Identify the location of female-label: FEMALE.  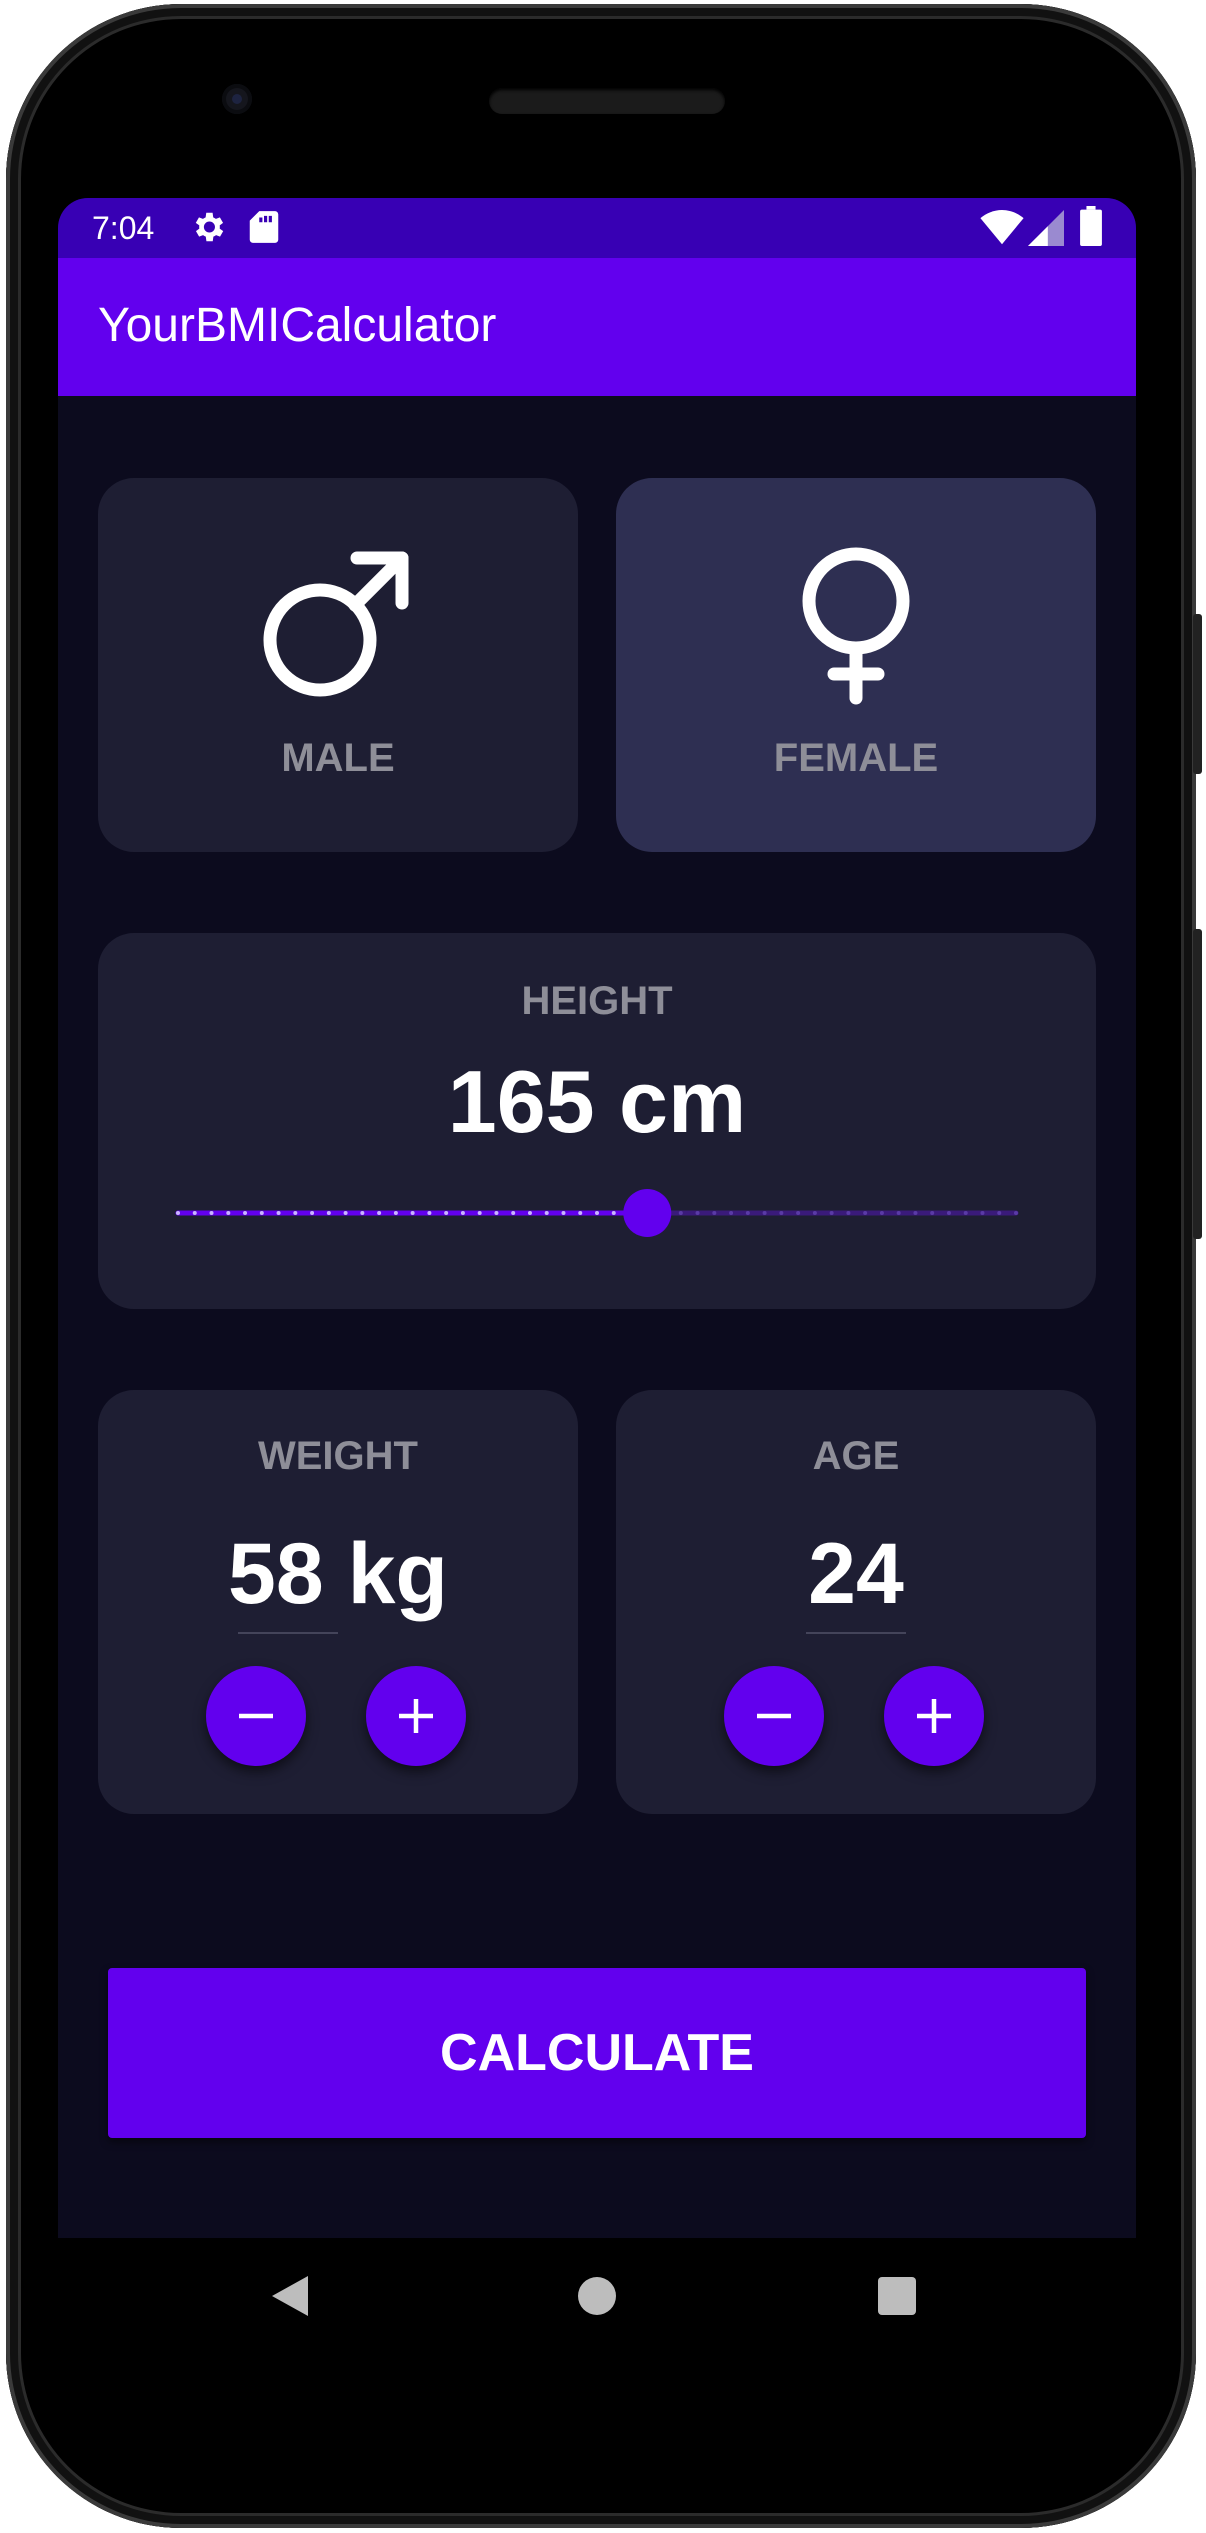
(856, 758).